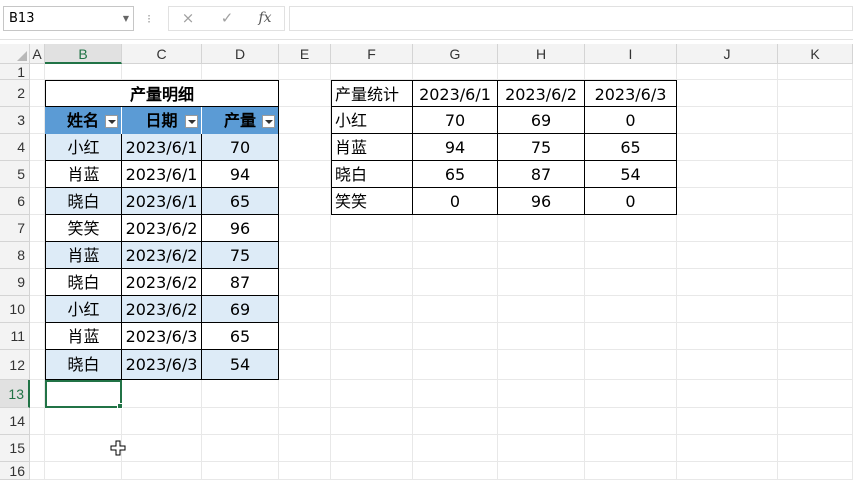 The height and width of the screenshot is (480, 853). I want to click on detail-table-title: 产量明细, so click(162, 93).